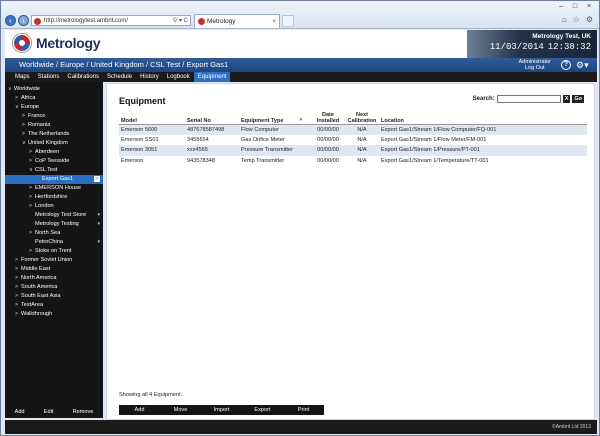 The width and height of the screenshot is (600, 436). Describe the element at coordinates (54, 305) in the screenshot. I see `tree-node: > TestArea` at that location.